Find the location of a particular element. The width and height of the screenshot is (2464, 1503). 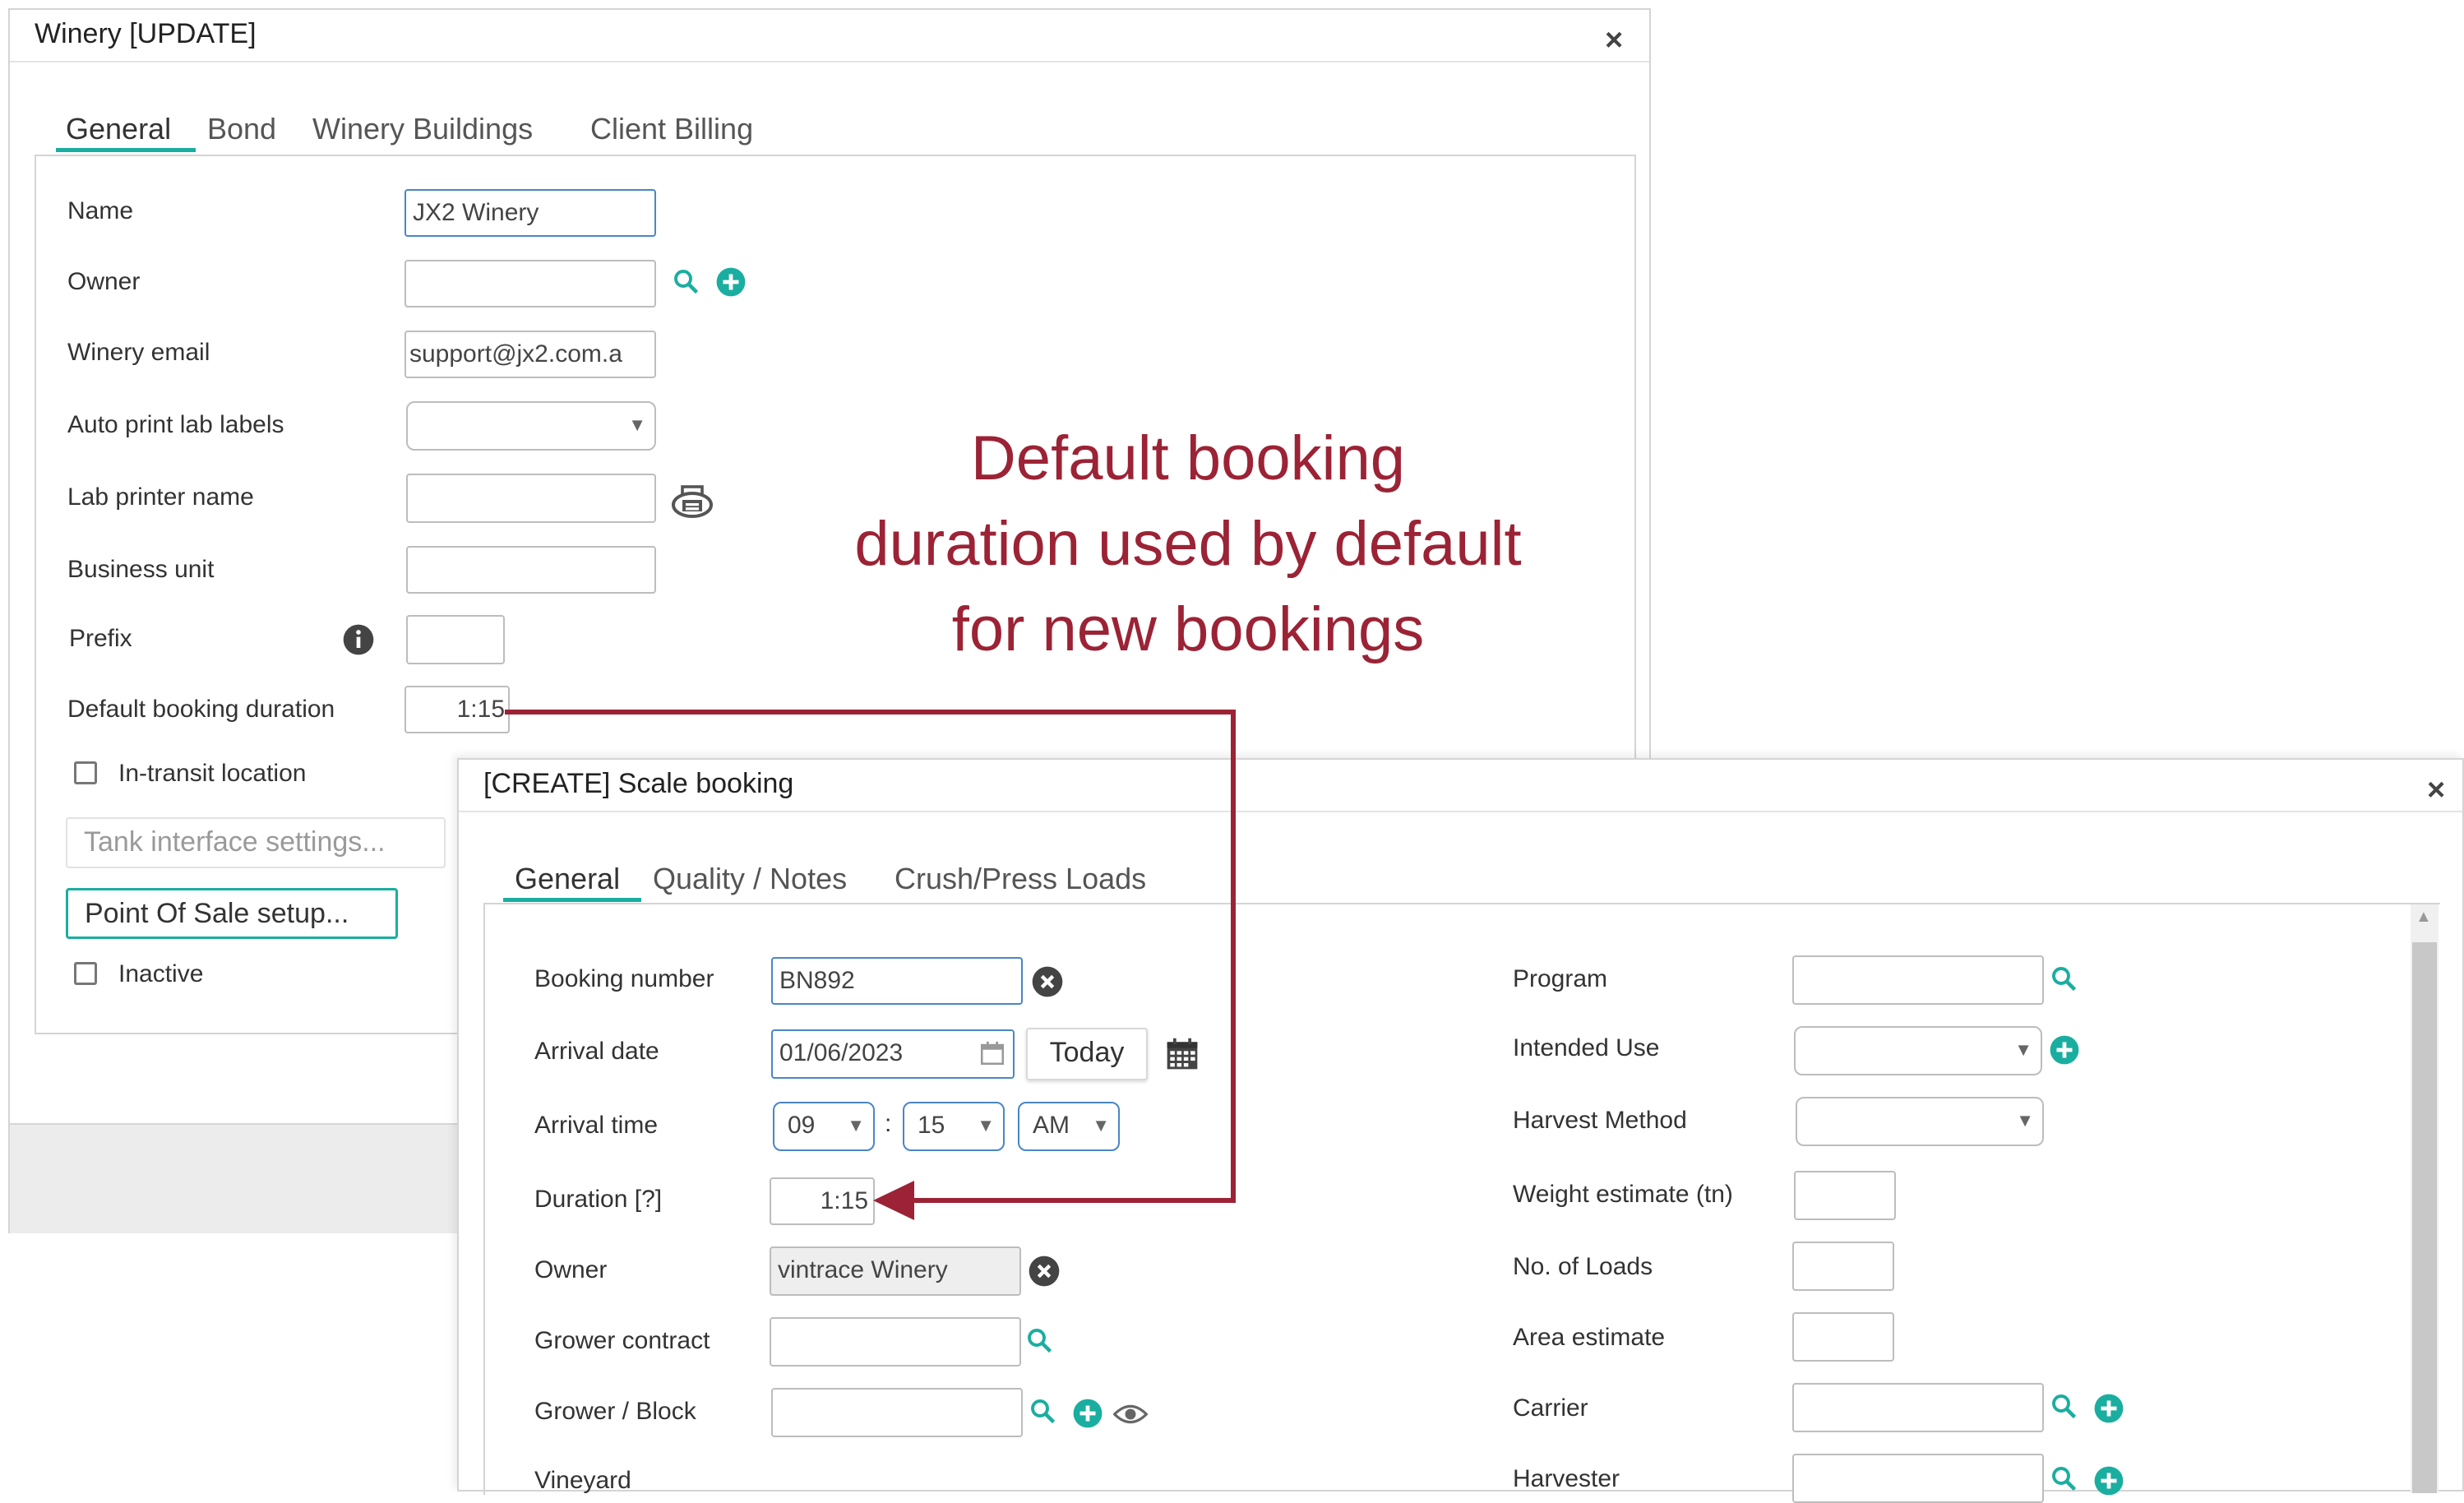

business-unit-label: Business unit is located at coordinates (141, 569).